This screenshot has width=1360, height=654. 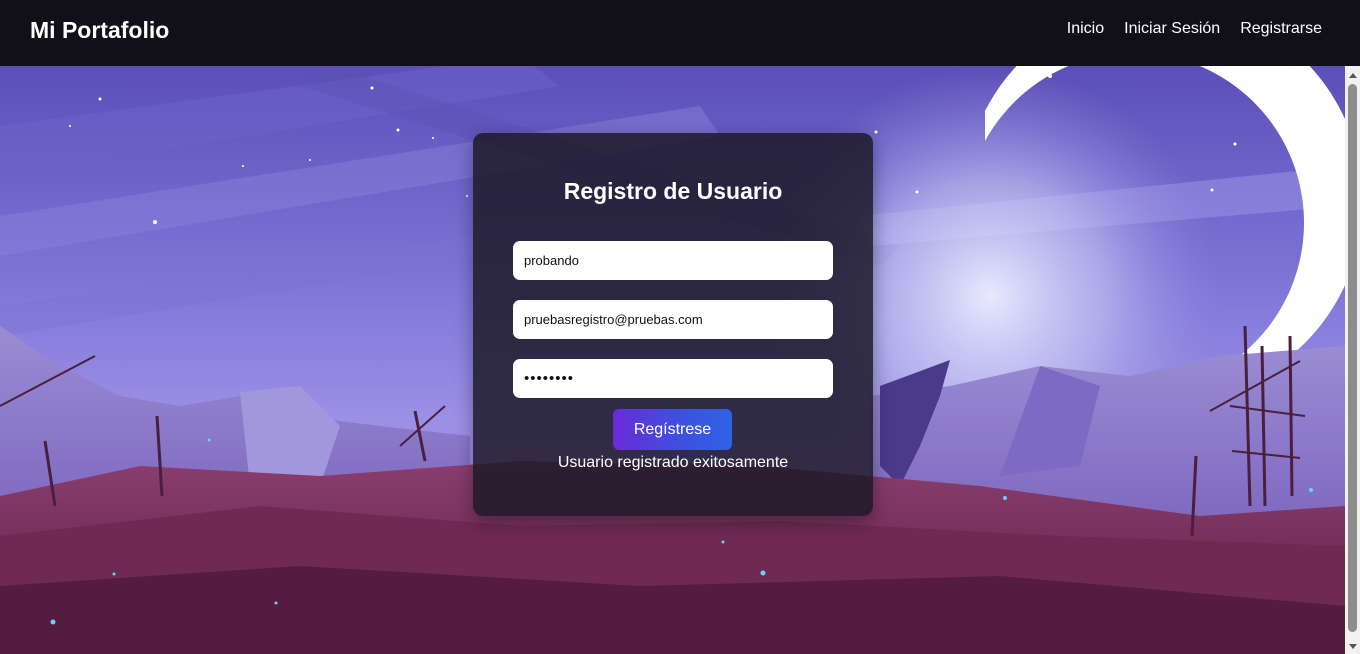 I want to click on scroll-thumb, so click(x=1352, y=358).